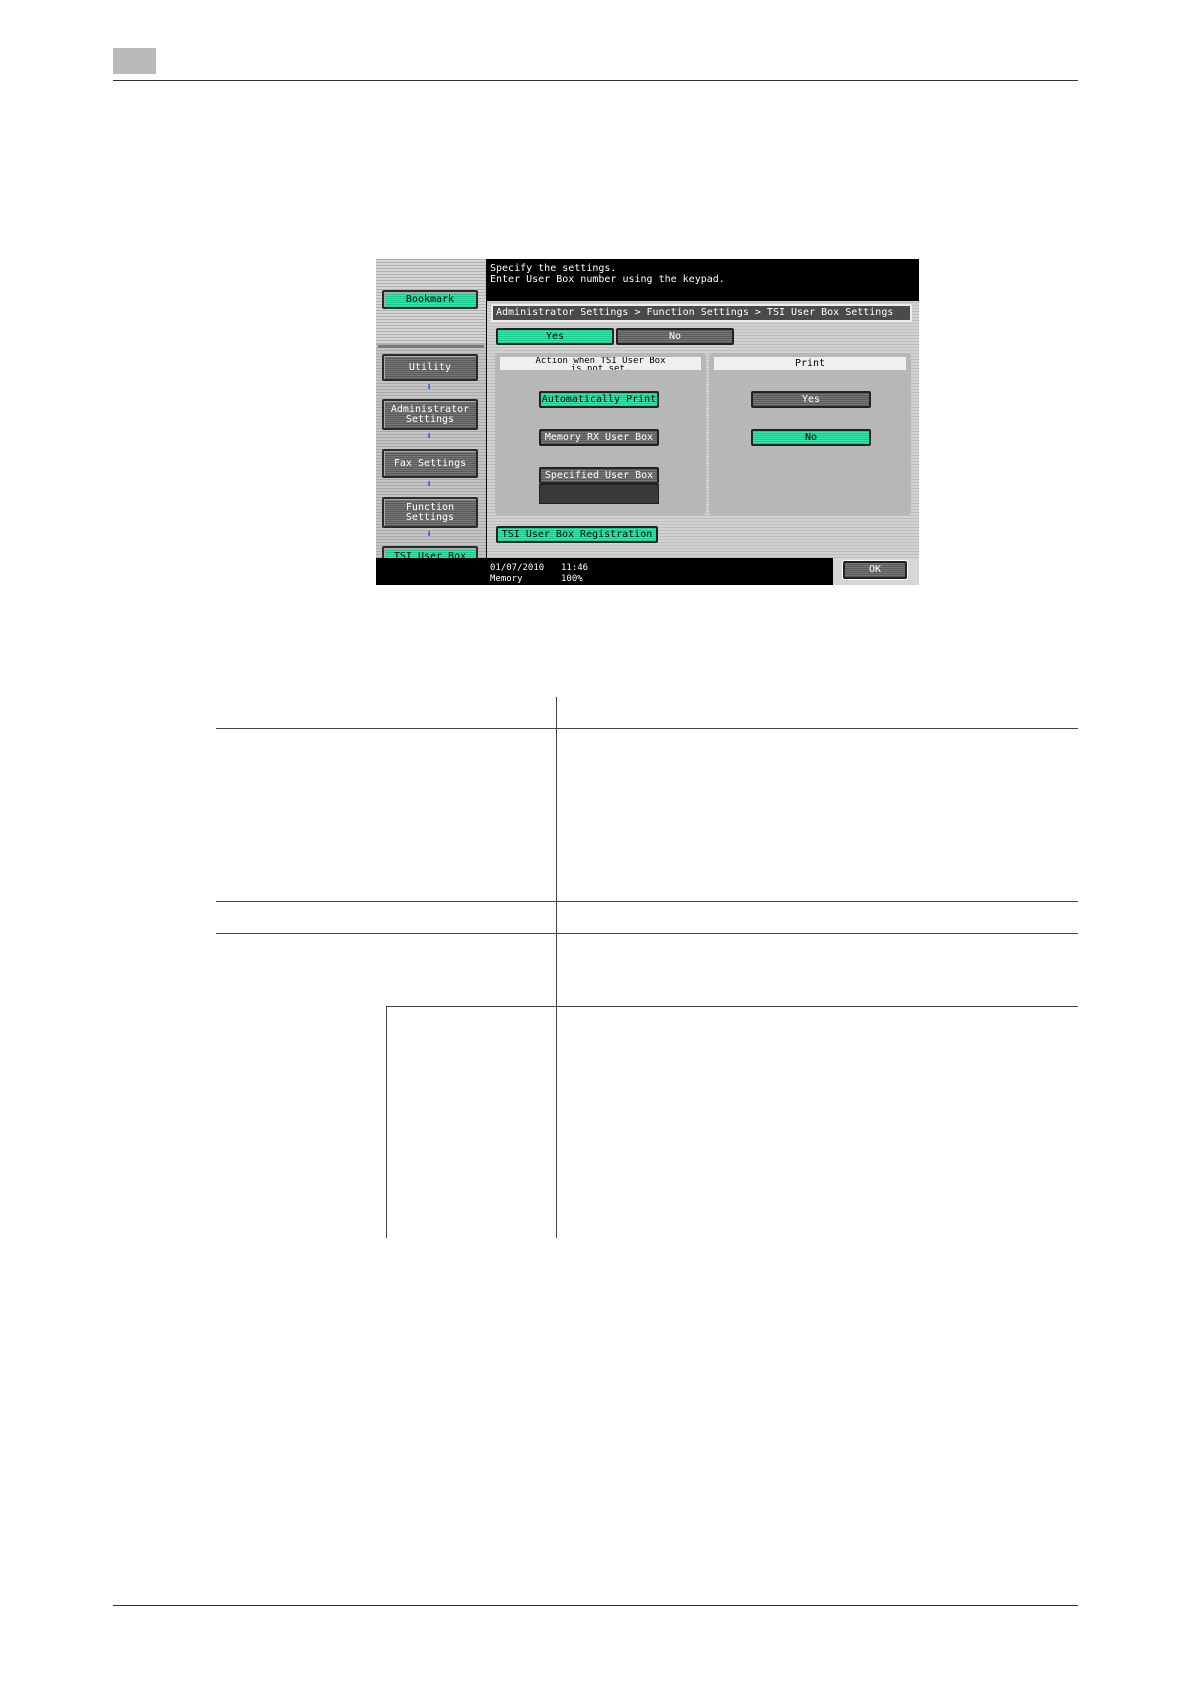 The image size is (1190, 1684). What do you see at coordinates (430, 367) in the screenshot?
I see `sidebar-item-utility: Utility` at bounding box center [430, 367].